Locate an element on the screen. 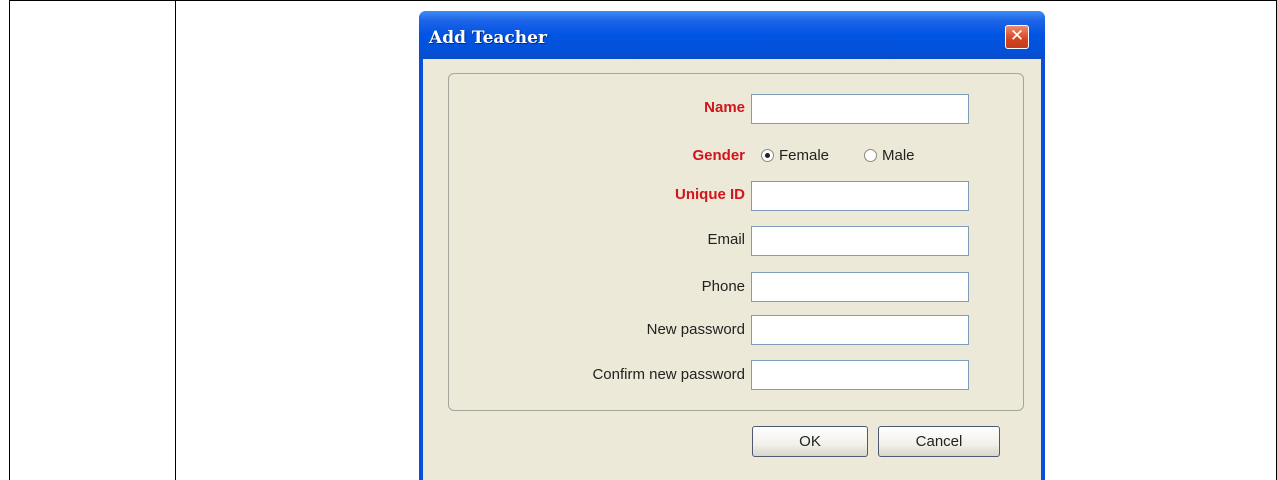  dialog-titlebar: Add Teacher ✕ is located at coordinates (732, 35).